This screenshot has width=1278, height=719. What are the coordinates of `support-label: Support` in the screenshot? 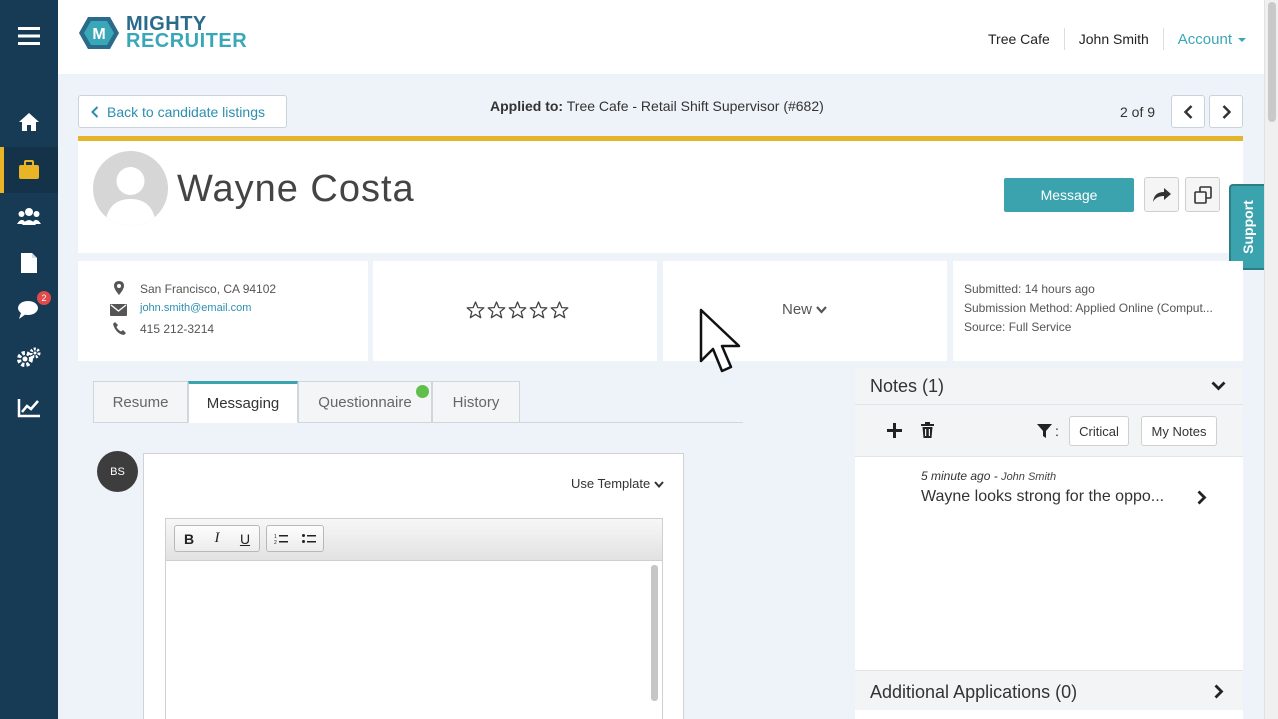 It's located at (1247, 227).